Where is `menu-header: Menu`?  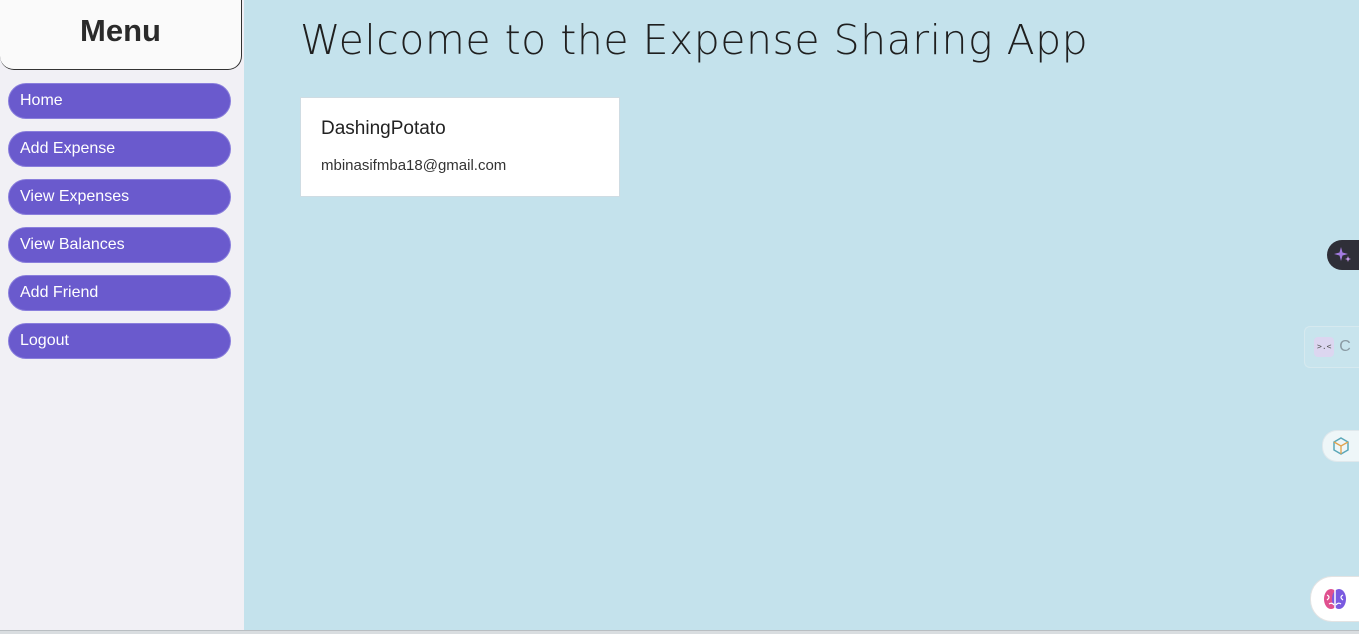 menu-header: Menu is located at coordinates (121, 35).